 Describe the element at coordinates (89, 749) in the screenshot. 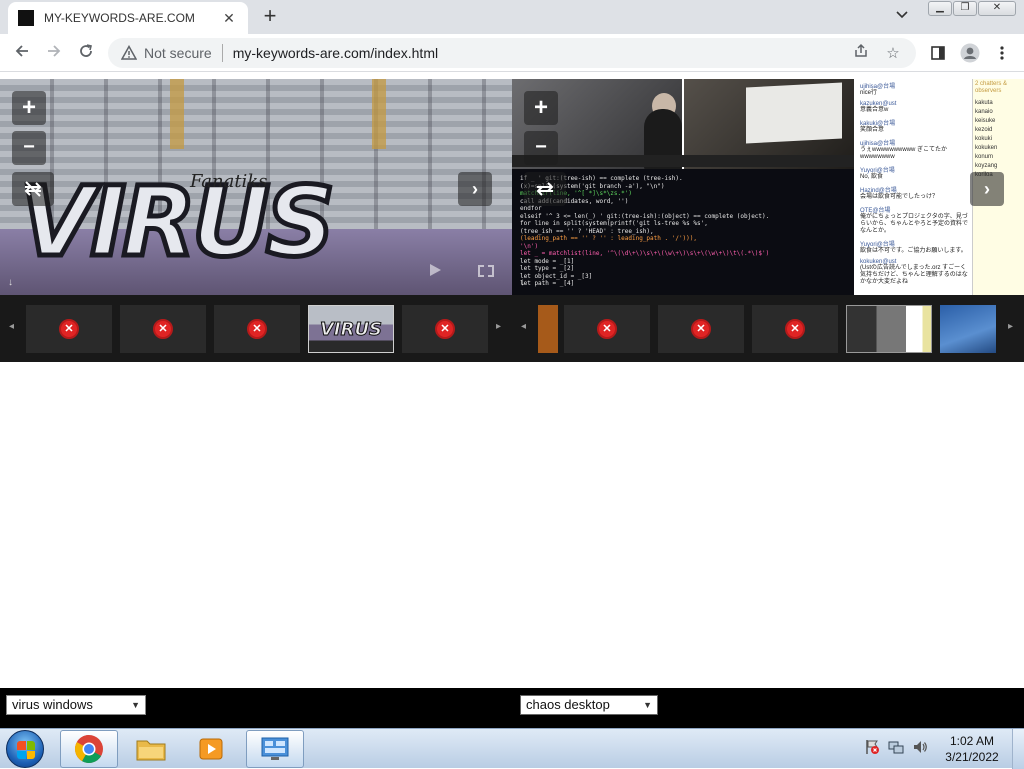

I see `taskbar-chrome-button` at that location.